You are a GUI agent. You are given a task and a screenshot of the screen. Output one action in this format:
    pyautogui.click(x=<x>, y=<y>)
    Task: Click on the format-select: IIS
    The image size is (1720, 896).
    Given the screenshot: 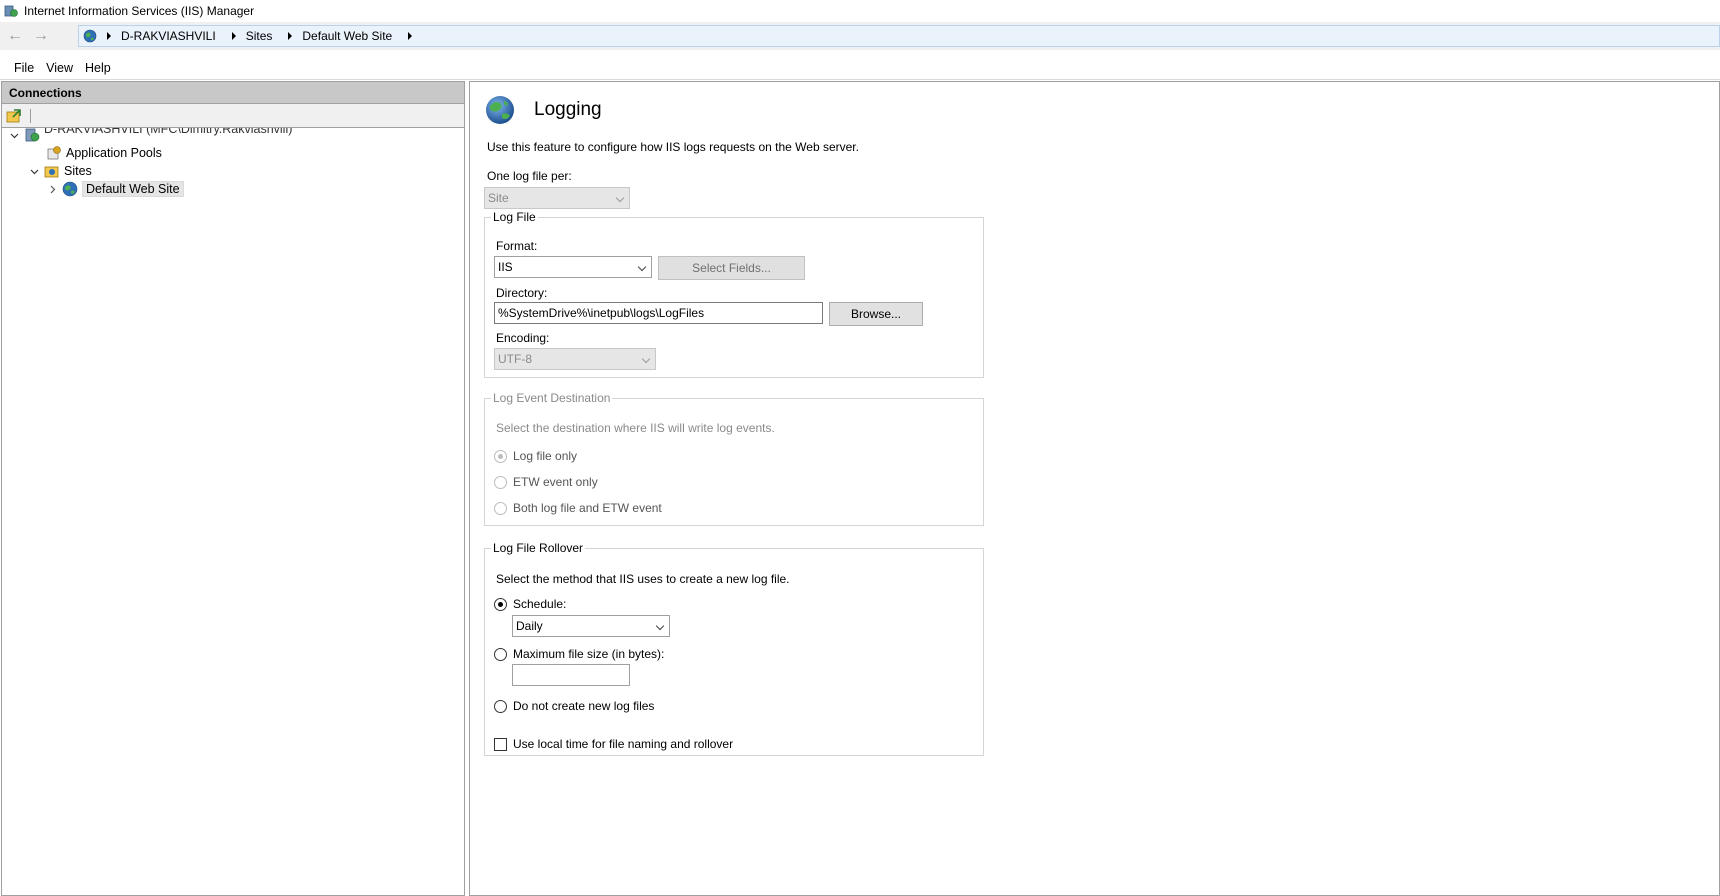 What is the action you would take?
    pyautogui.click(x=573, y=267)
    